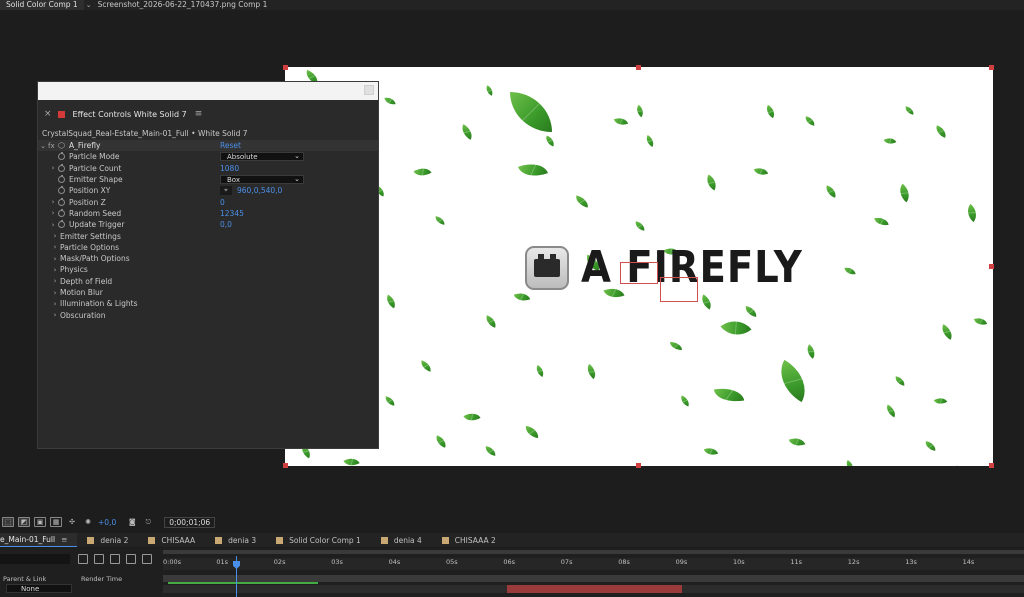 The width and height of the screenshot is (1024, 597). Describe the element at coordinates (132, 522) in the screenshot. I see `camera-icon: ◙` at that location.